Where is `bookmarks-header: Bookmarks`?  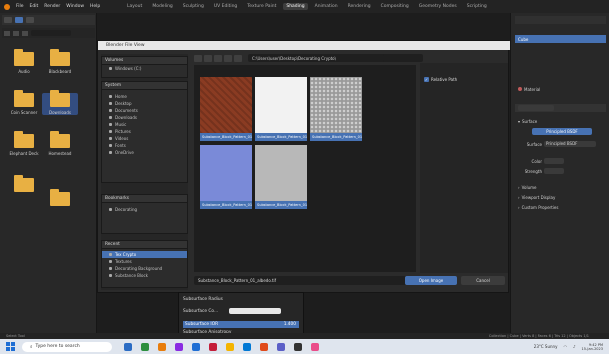
bookmarks-header: Bookmarks is located at coordinates (117, 198).